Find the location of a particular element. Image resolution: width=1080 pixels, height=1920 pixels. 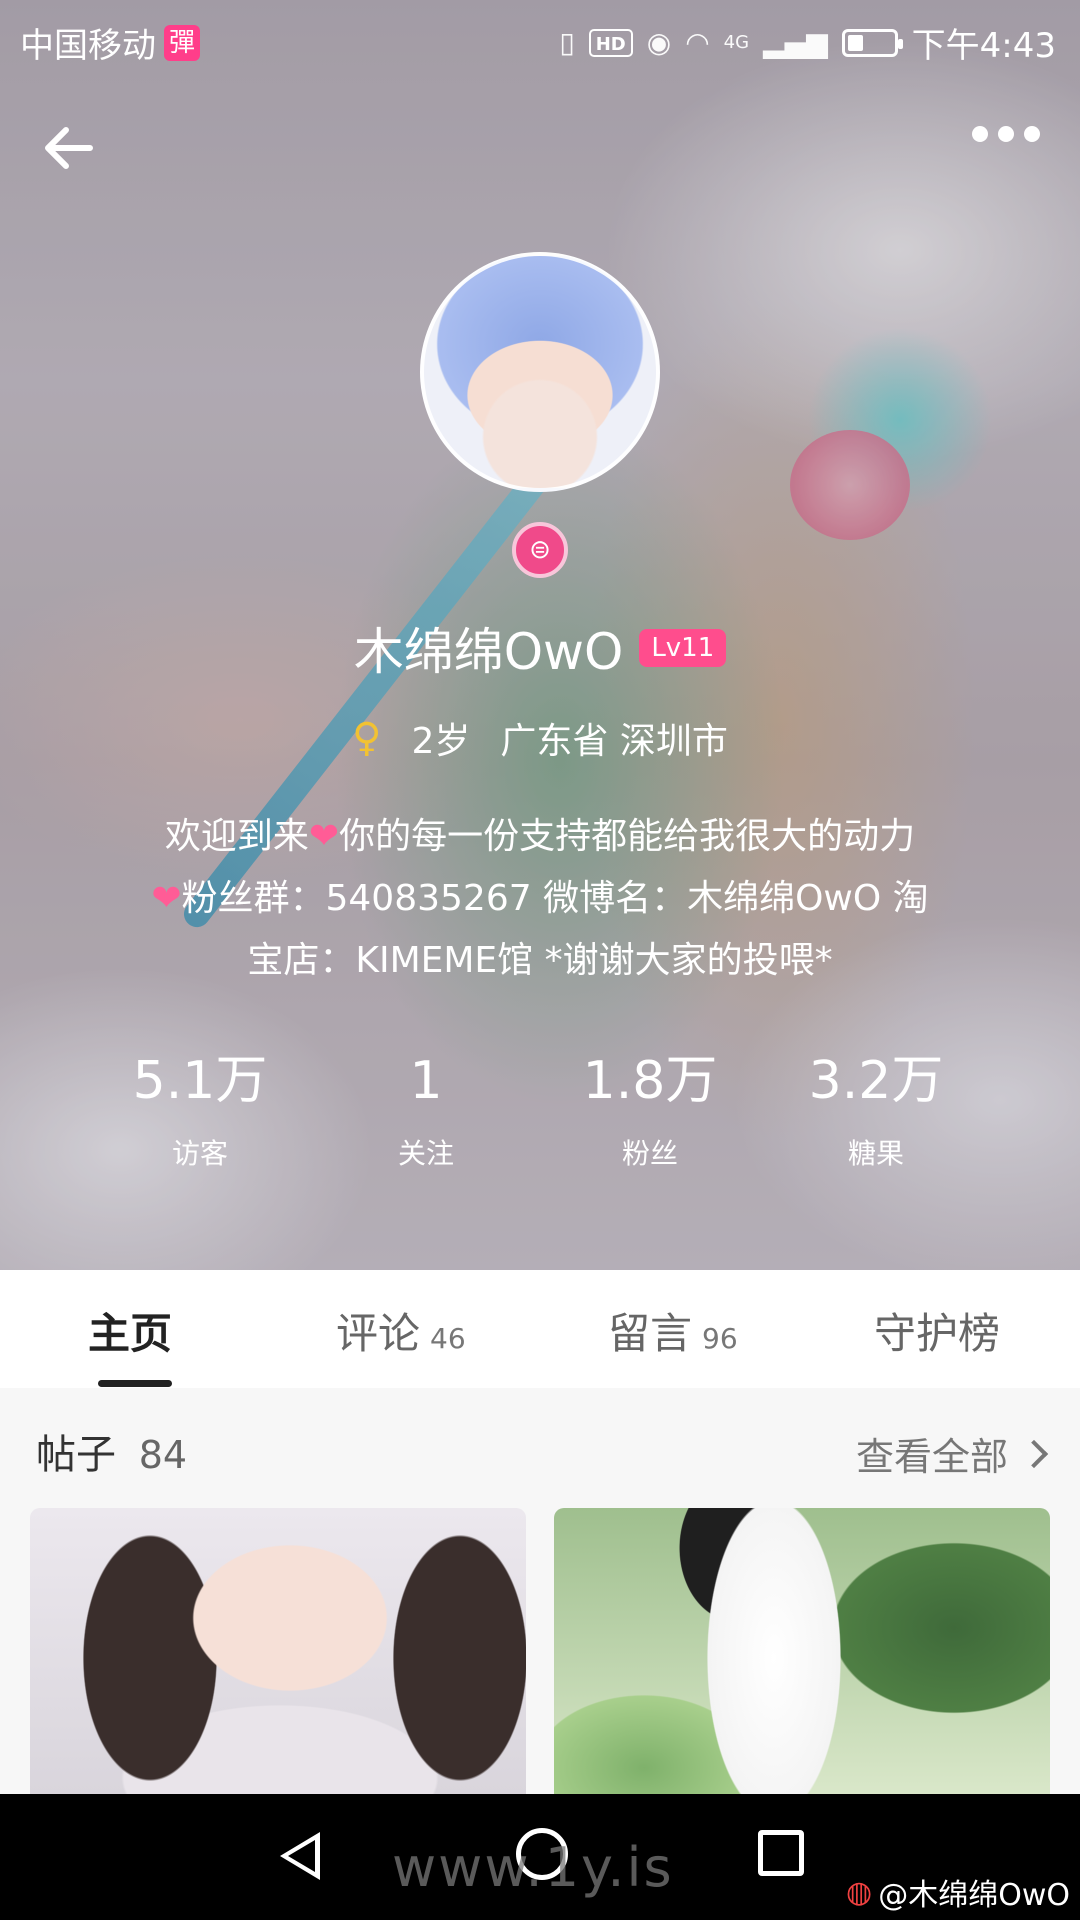

view-all-button: 查看全部 is located at coordinates (952, 1453).